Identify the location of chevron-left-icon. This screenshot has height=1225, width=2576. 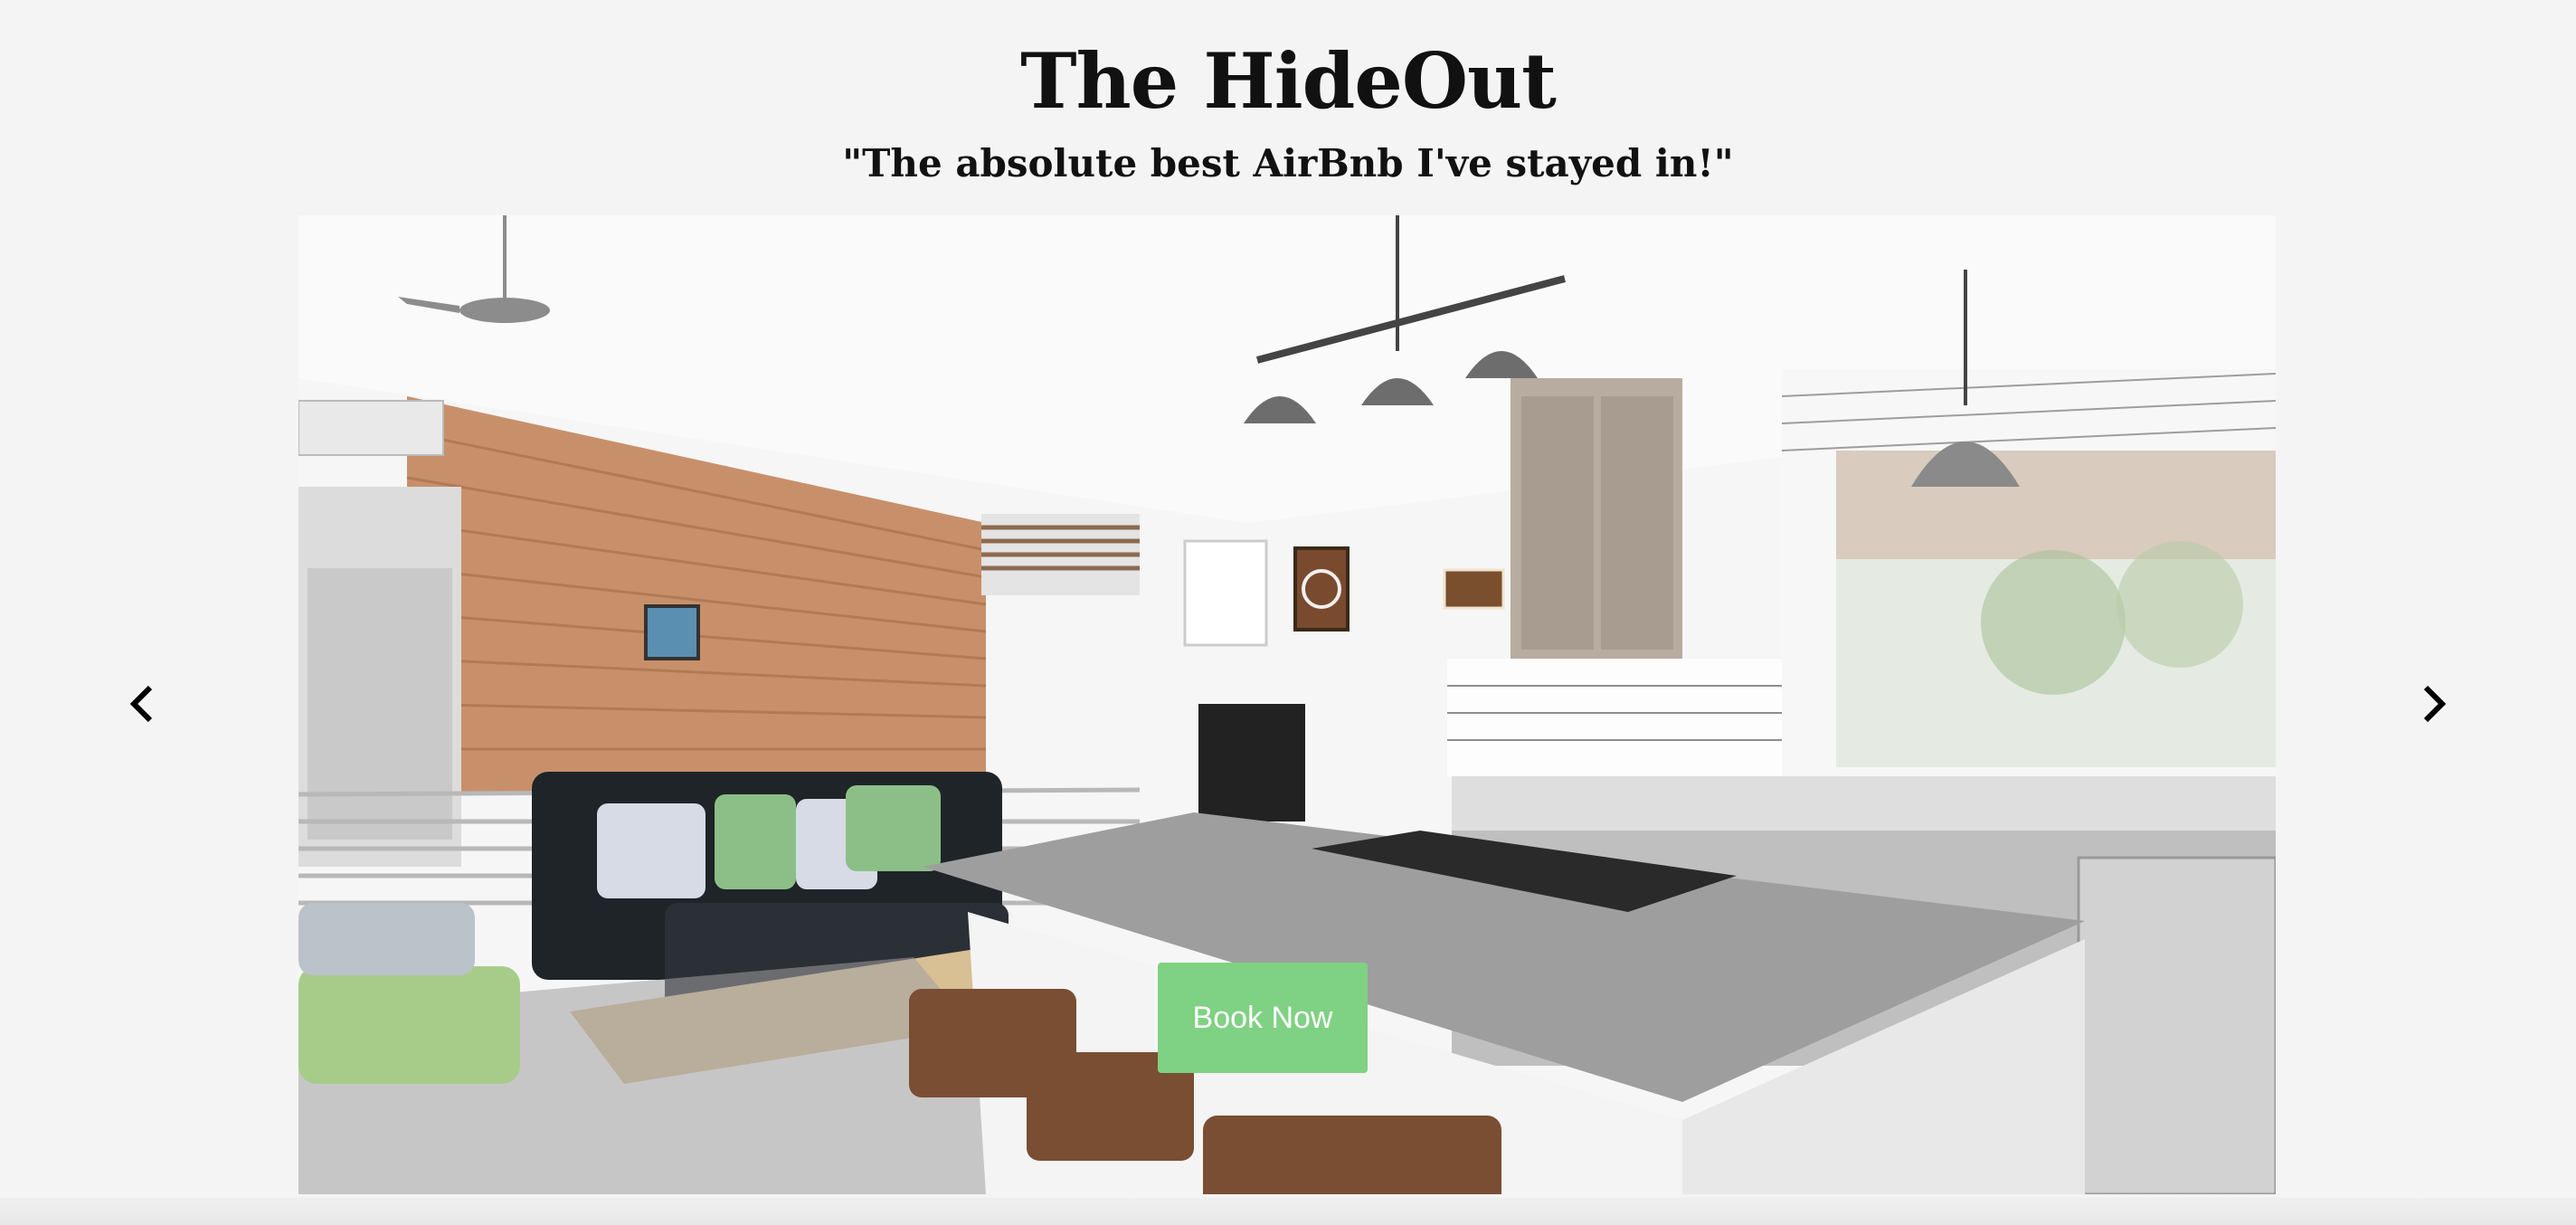
(141, 704).